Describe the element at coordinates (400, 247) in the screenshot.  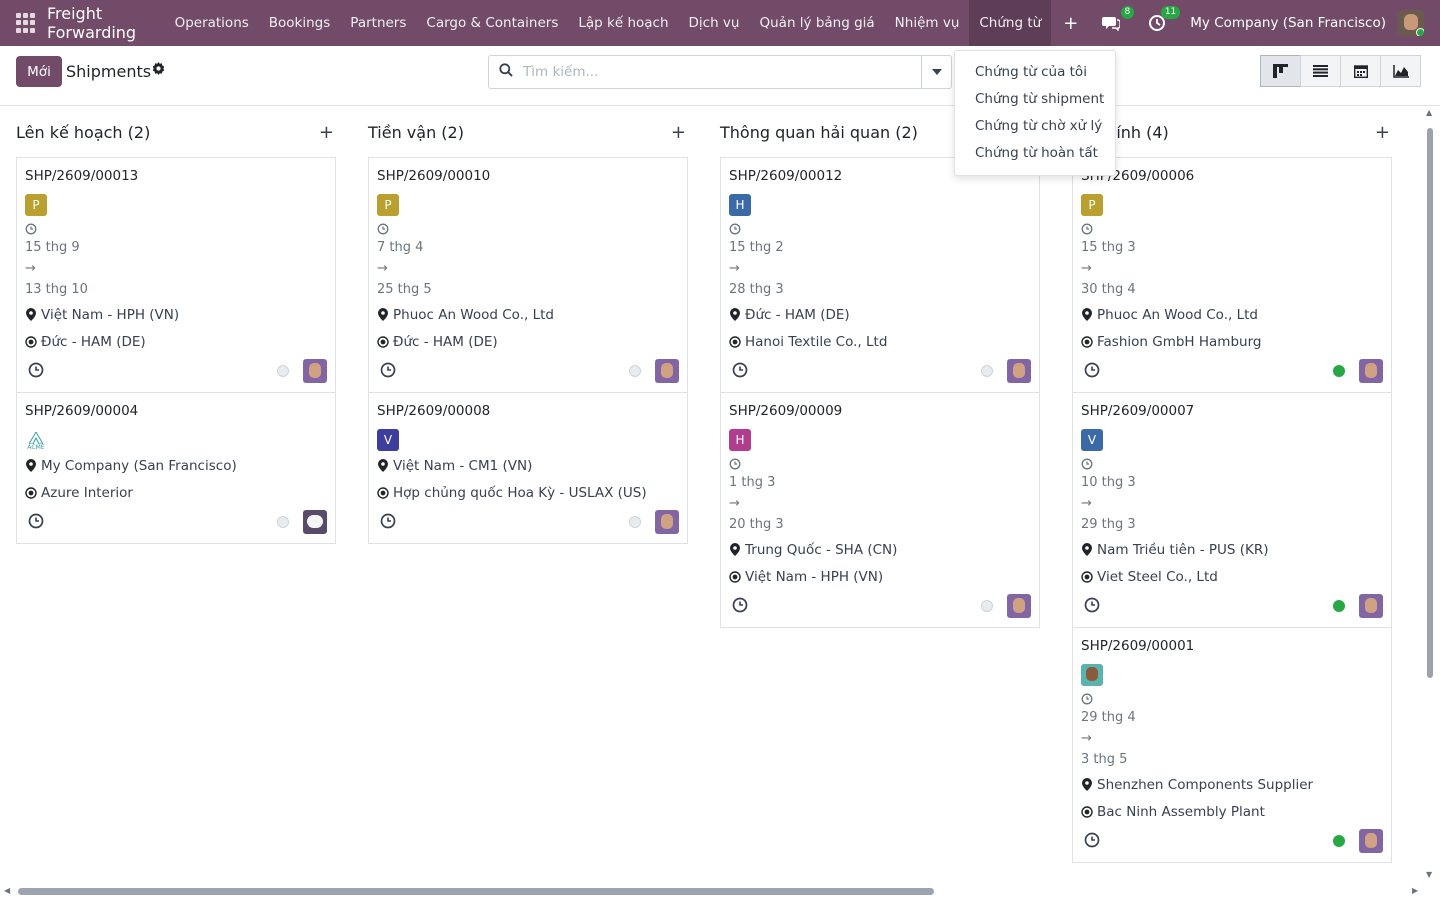
I see `departure-date: 7 thg 4` at that location.